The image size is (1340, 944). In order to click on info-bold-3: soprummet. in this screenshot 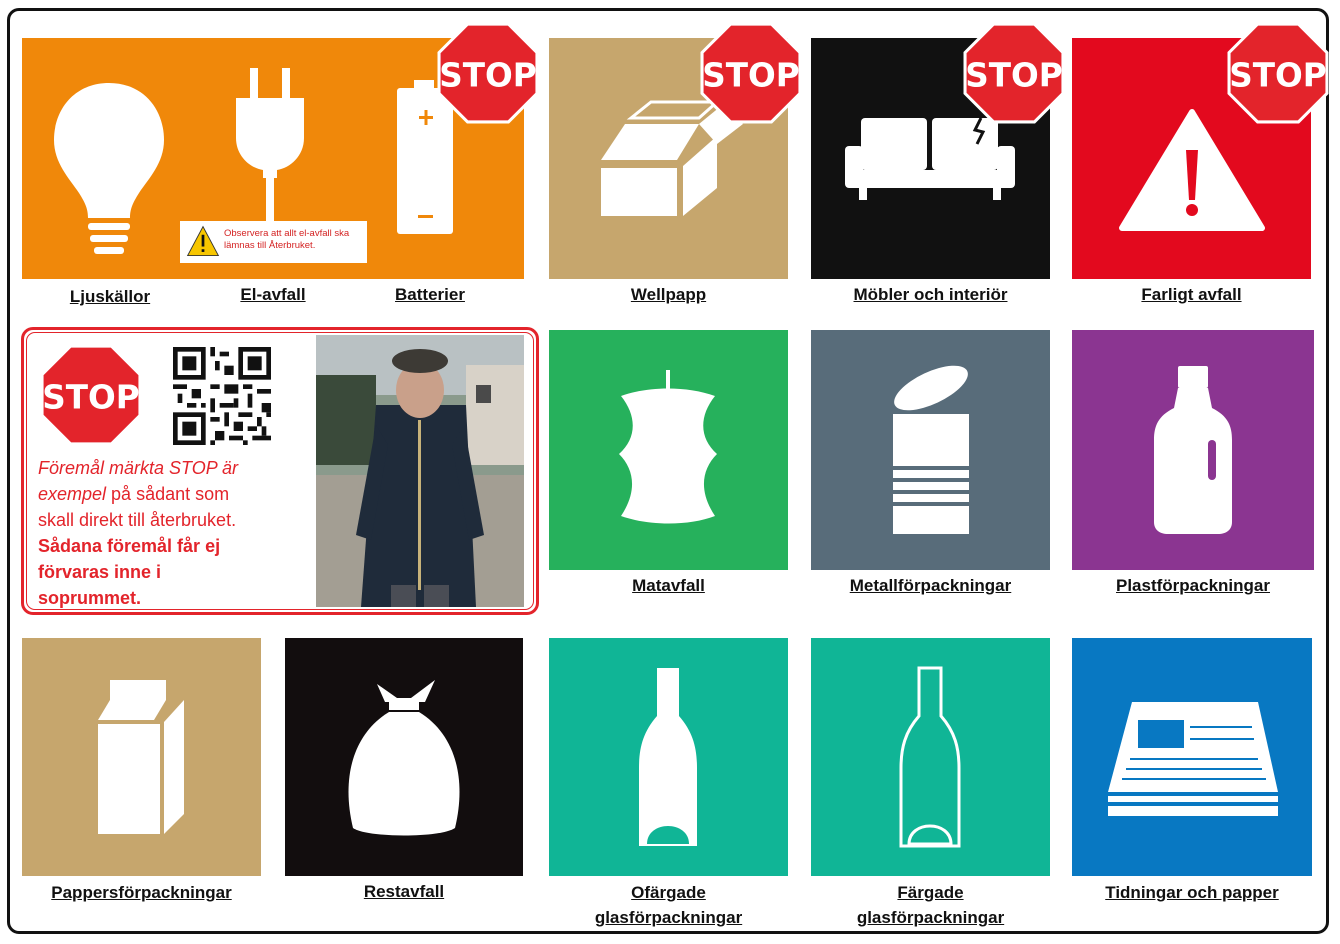, I will do `click(90, 598)`.